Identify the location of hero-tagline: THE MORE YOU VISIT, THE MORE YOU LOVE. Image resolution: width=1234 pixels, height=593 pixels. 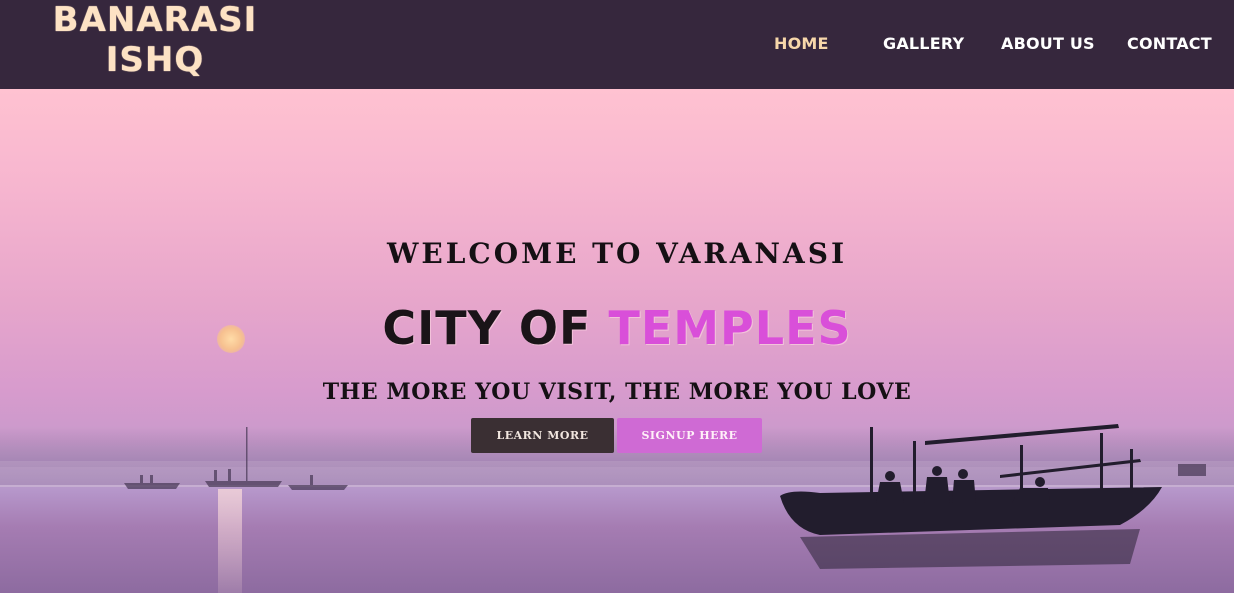
(617, 392).